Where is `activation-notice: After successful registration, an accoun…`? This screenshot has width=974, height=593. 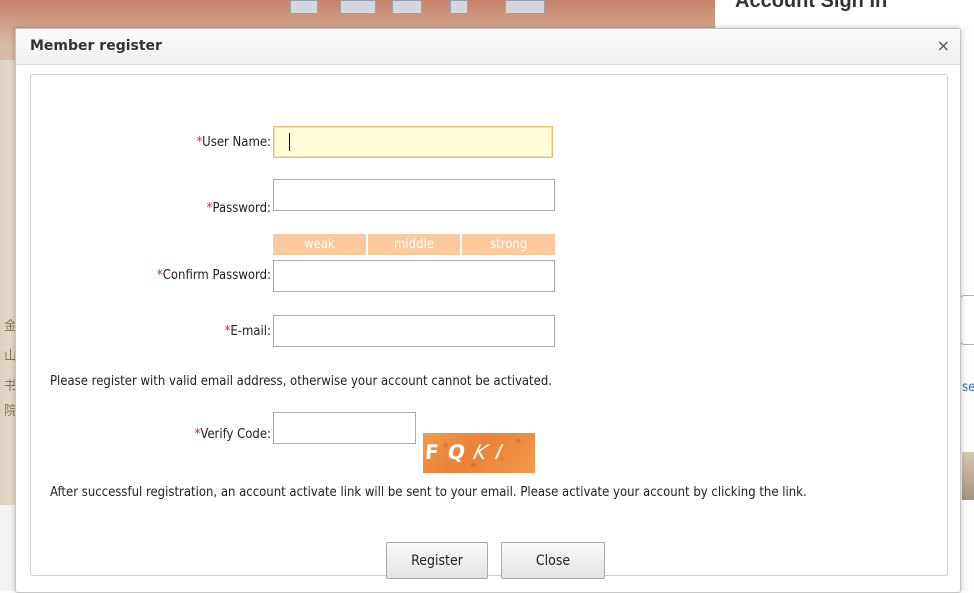 activation-notice: After successful registration, an accoun… is located at coordinates (428, 492).